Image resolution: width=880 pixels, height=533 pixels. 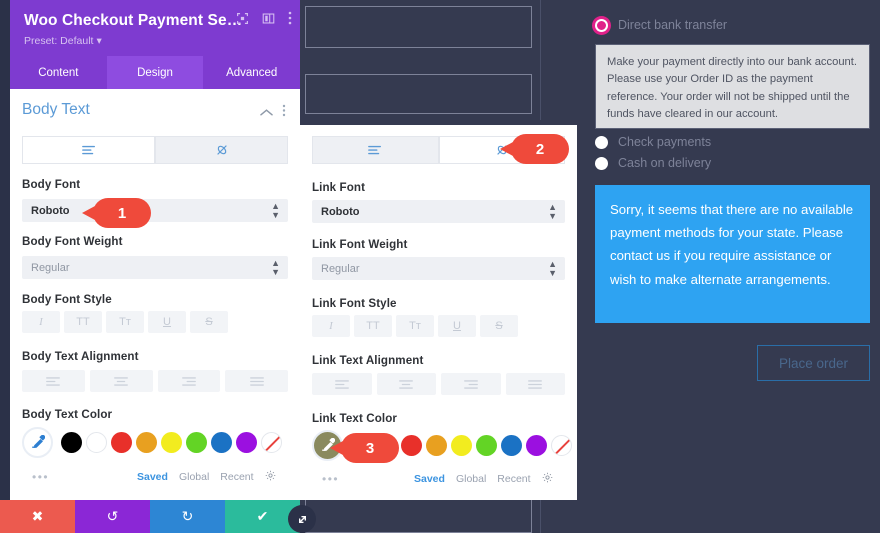 What do you see at coordinates (266, 113) in the screenshot?
I see `chevron-up-icon` at bounding box center [266, 113].